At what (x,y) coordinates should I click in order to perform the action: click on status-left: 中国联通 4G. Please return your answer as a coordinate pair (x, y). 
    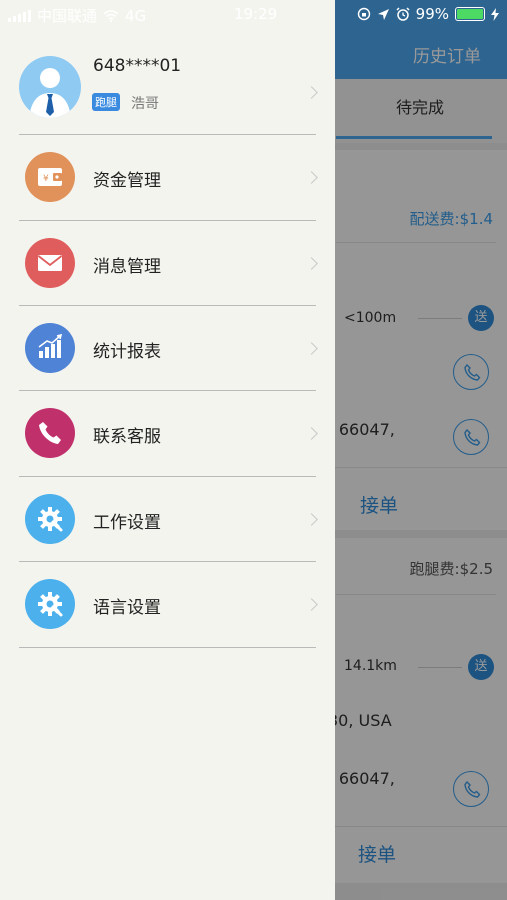
    Looking at the image, I should click on (77, 15).